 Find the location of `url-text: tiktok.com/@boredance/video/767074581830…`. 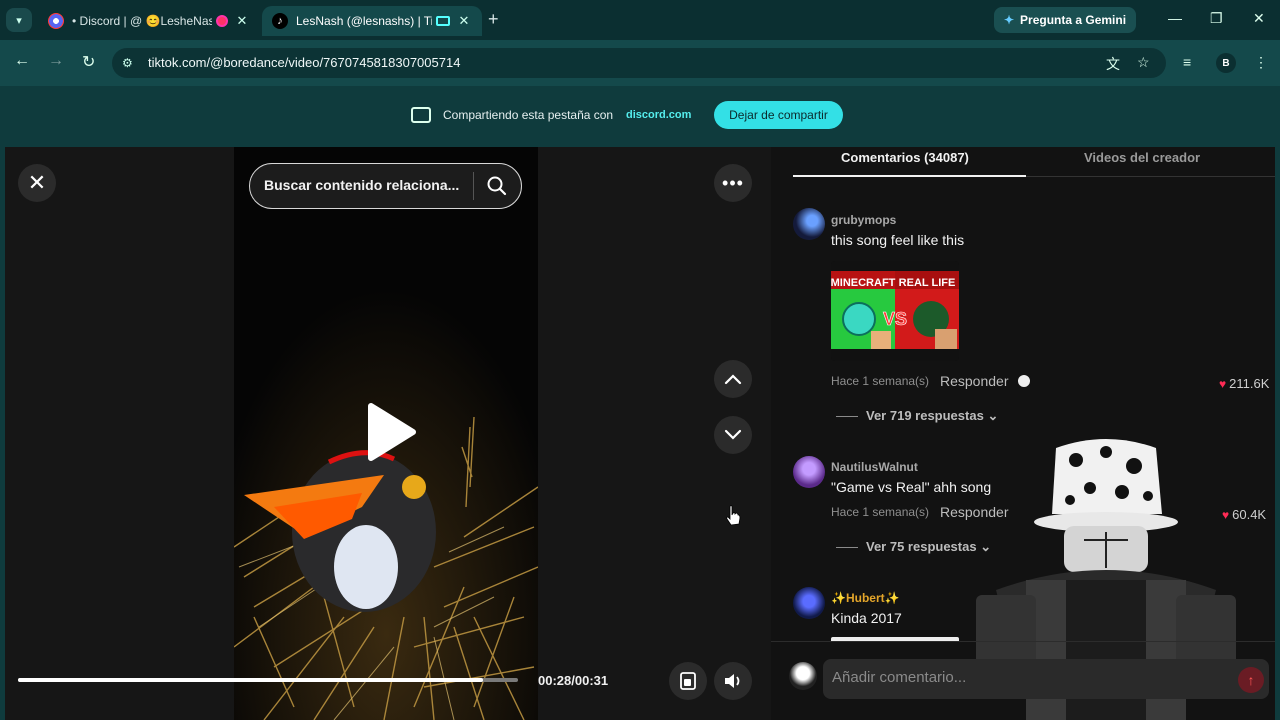

url-text: tiktok.com/@boredance/video/767074581830… is located at coordinates (304, 62).